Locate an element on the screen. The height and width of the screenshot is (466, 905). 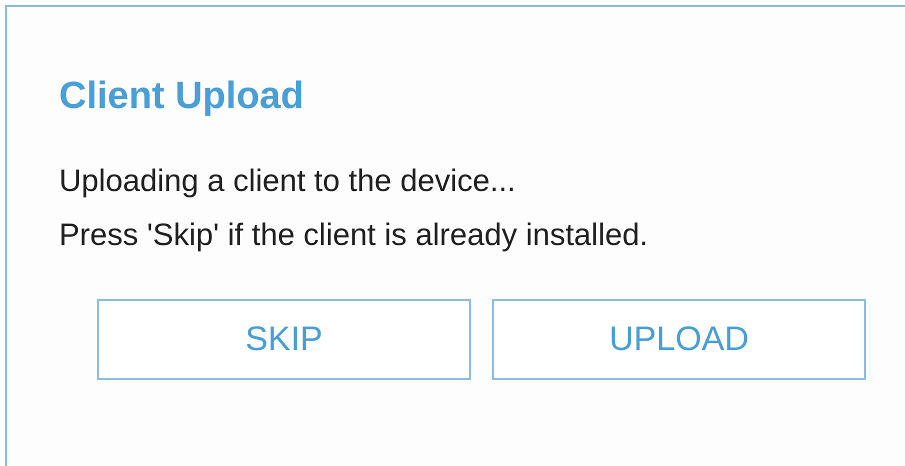
dialog-button: UPLOAD is located at coordinates (679, 339).